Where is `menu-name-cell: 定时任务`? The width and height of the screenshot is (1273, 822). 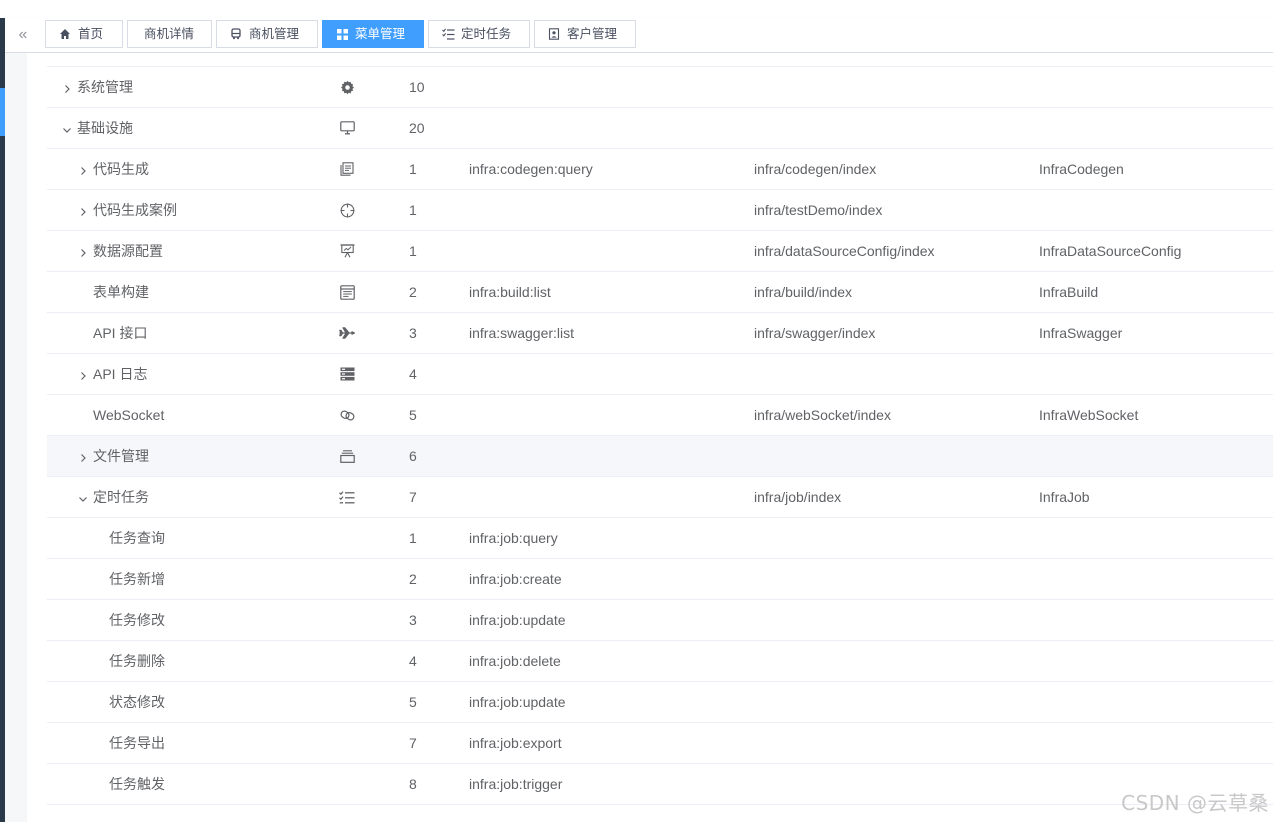
menu-name-cell: 定时任务 is located at coordinates (196, 497).